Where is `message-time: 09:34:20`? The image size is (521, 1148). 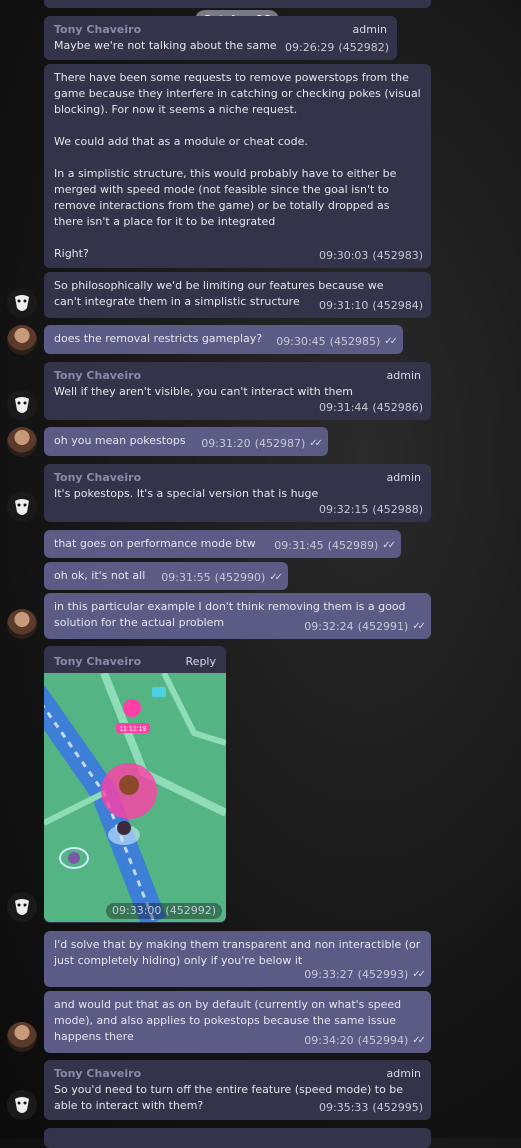
message-time: 09:34:20 is located at coordinates (329, 1040).